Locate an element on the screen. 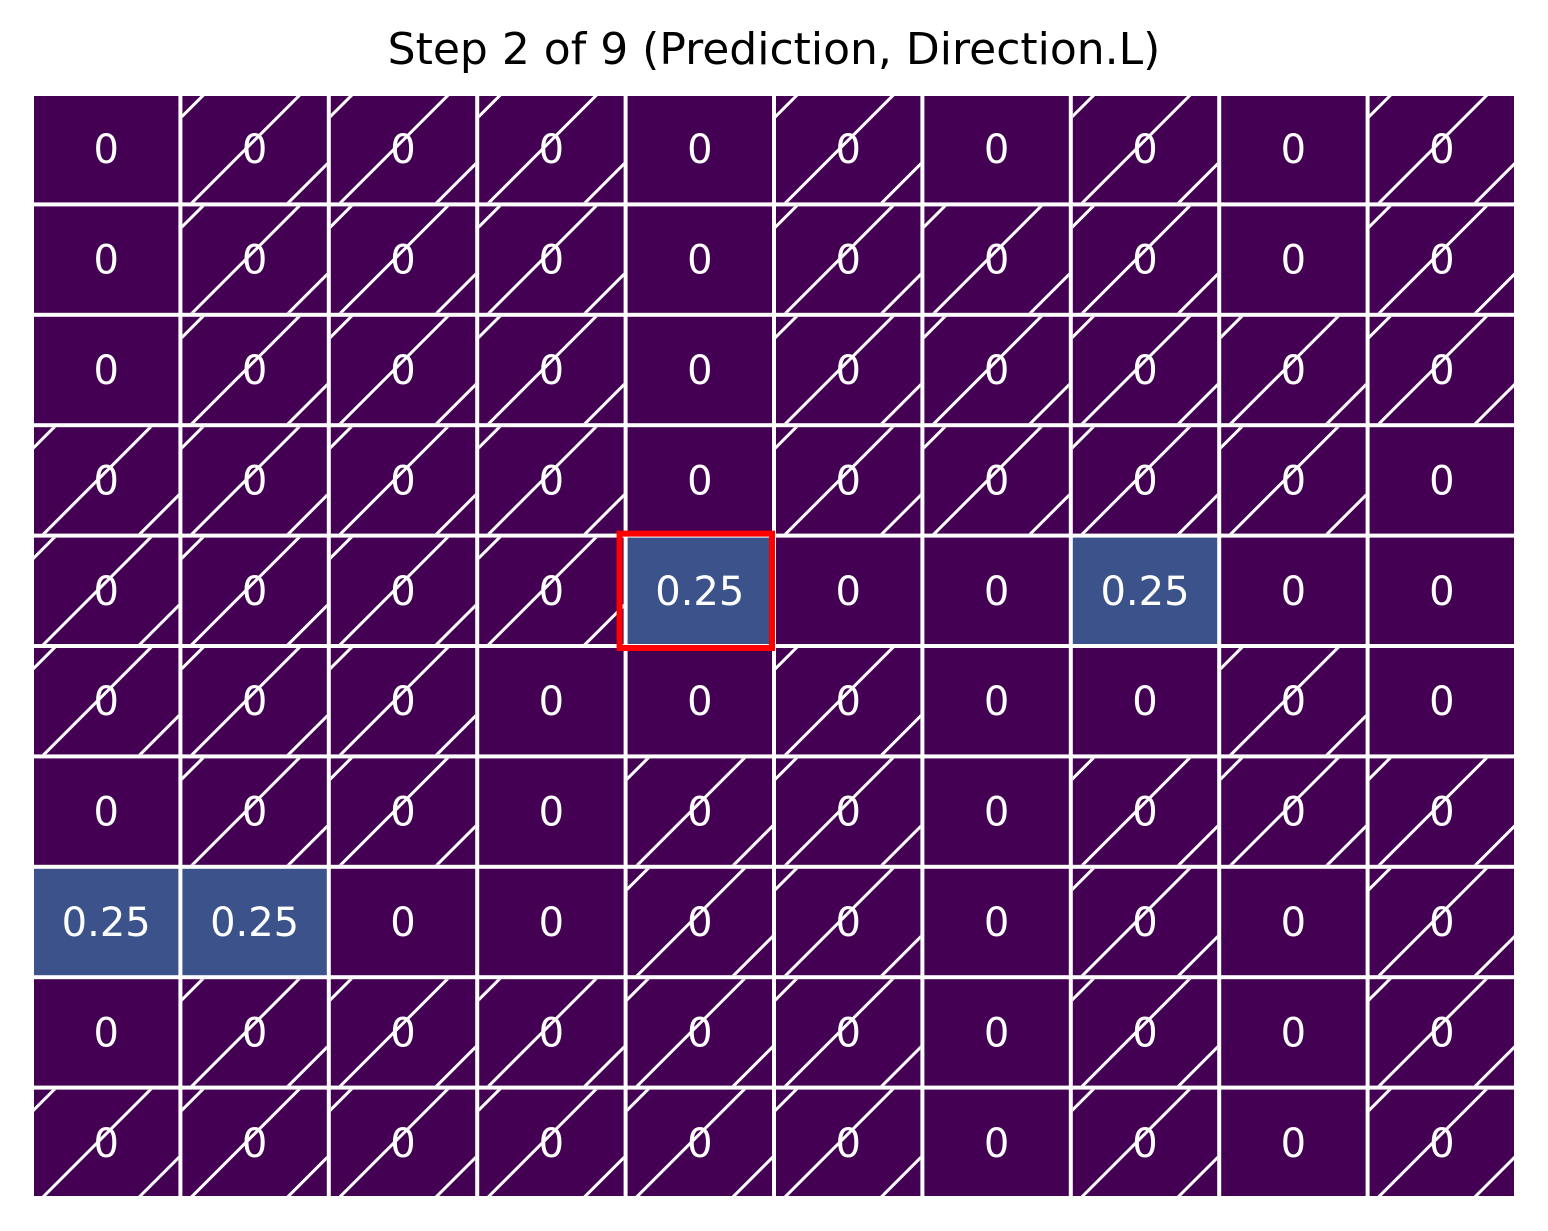 This screenshot has width=1548, height=1231. heatmap-label-r4-c7: 0.25 is located at coordinates (1144, 592).